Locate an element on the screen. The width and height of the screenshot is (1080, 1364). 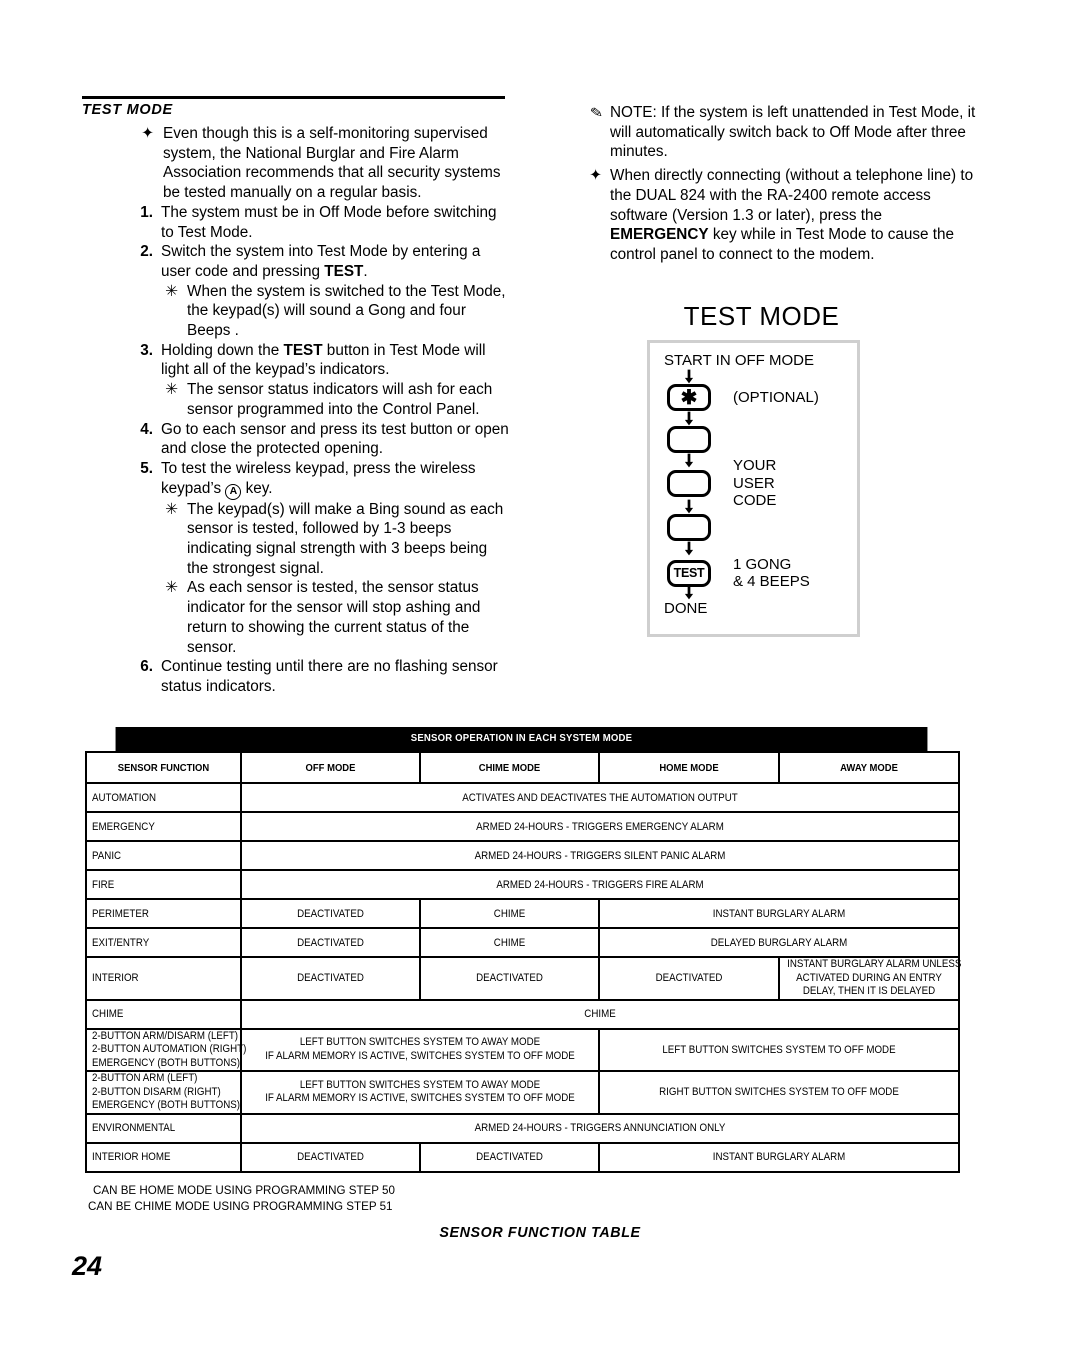
column-header-chime-mode: CHIME MODE is located at coordinates (509, 767).